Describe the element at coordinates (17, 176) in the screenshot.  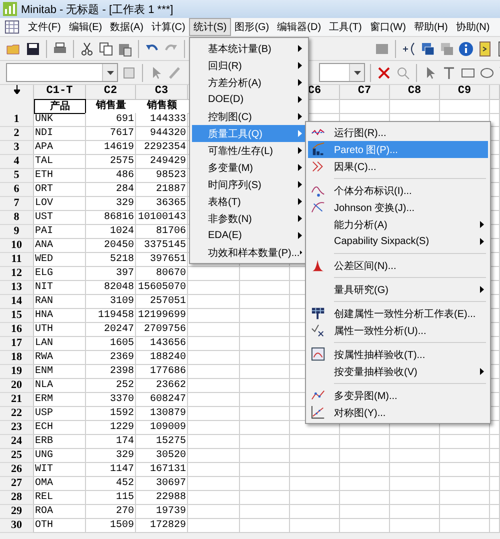
I see `row-number: 5` at that location.